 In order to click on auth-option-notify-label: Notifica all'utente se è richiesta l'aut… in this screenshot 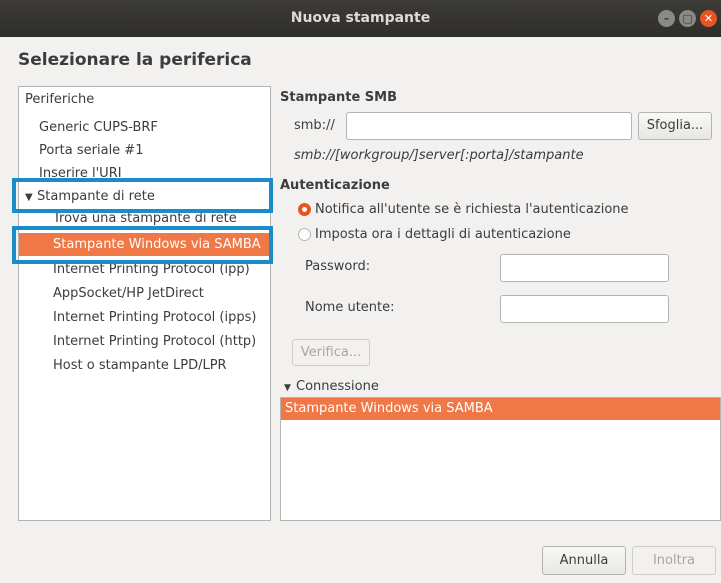, I will do `click(472, 209)`.